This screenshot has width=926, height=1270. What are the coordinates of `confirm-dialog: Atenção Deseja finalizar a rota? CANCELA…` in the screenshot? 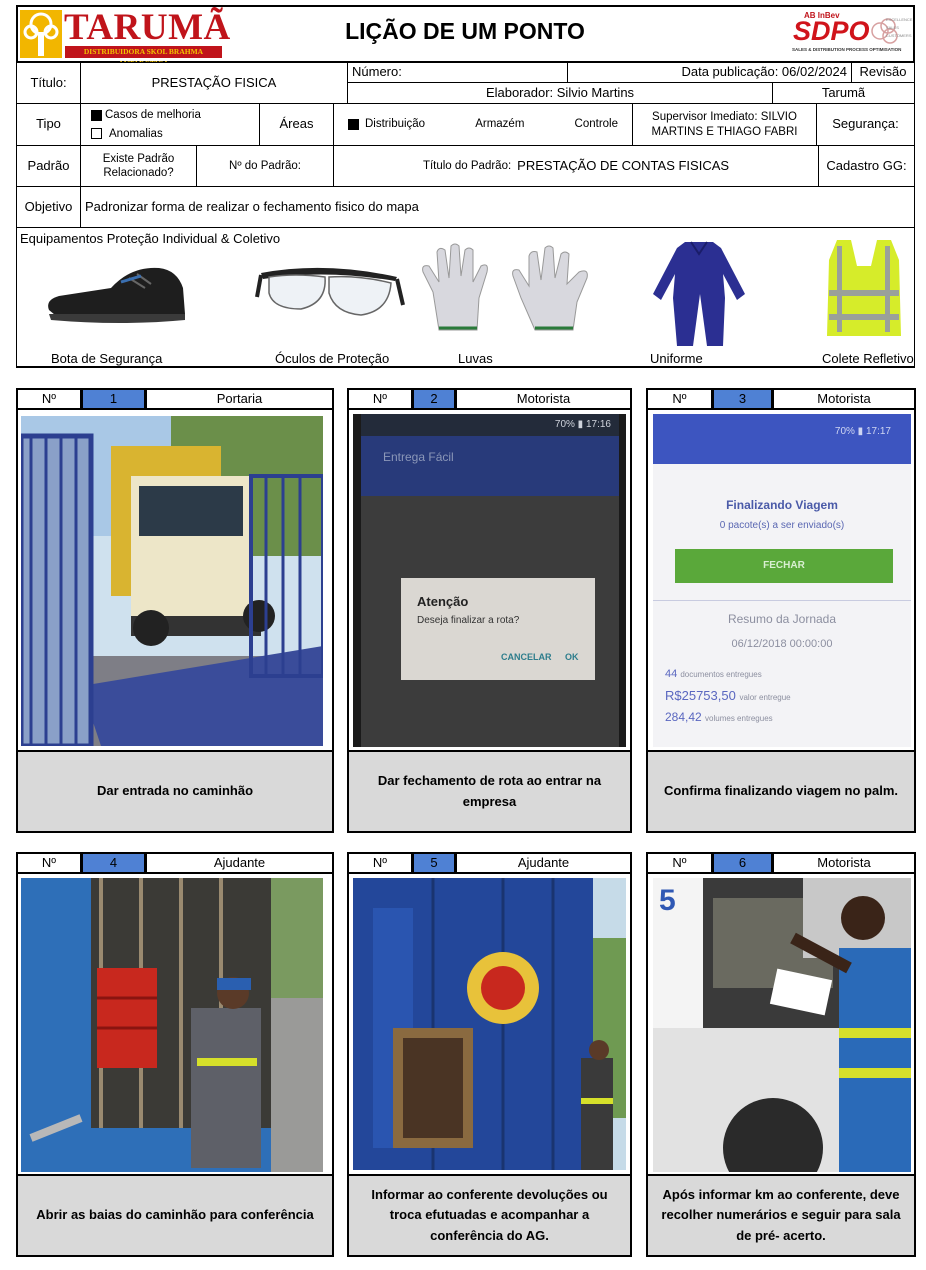 It's located at (498, 629).